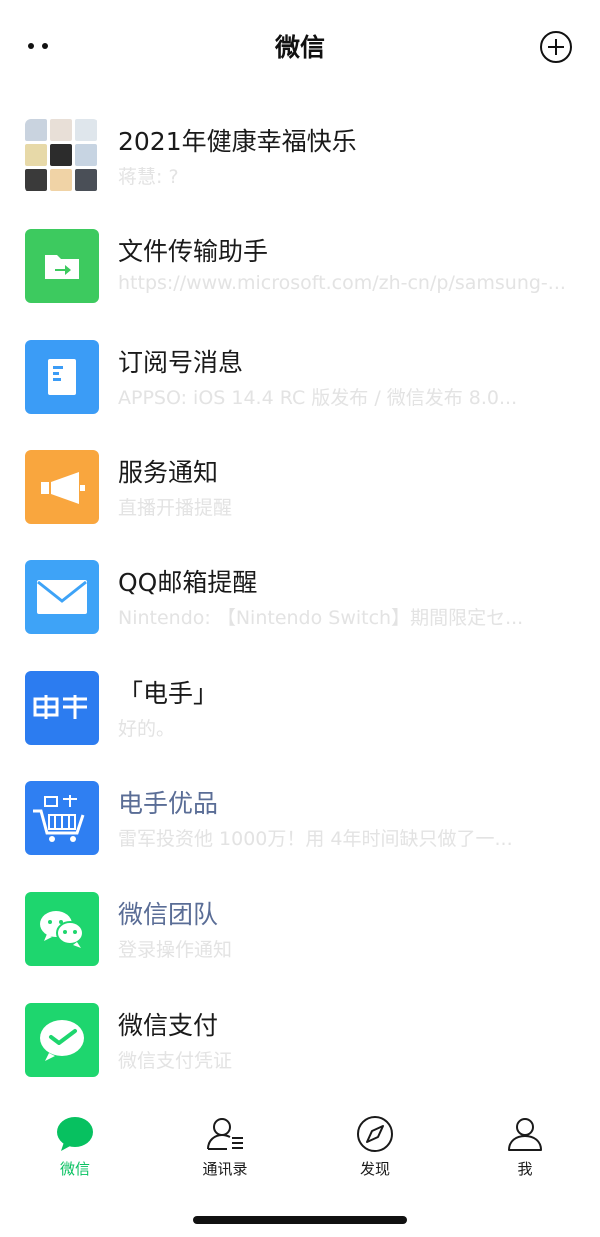  I want to click on tab-chats: 微信, so click(75, 1148).